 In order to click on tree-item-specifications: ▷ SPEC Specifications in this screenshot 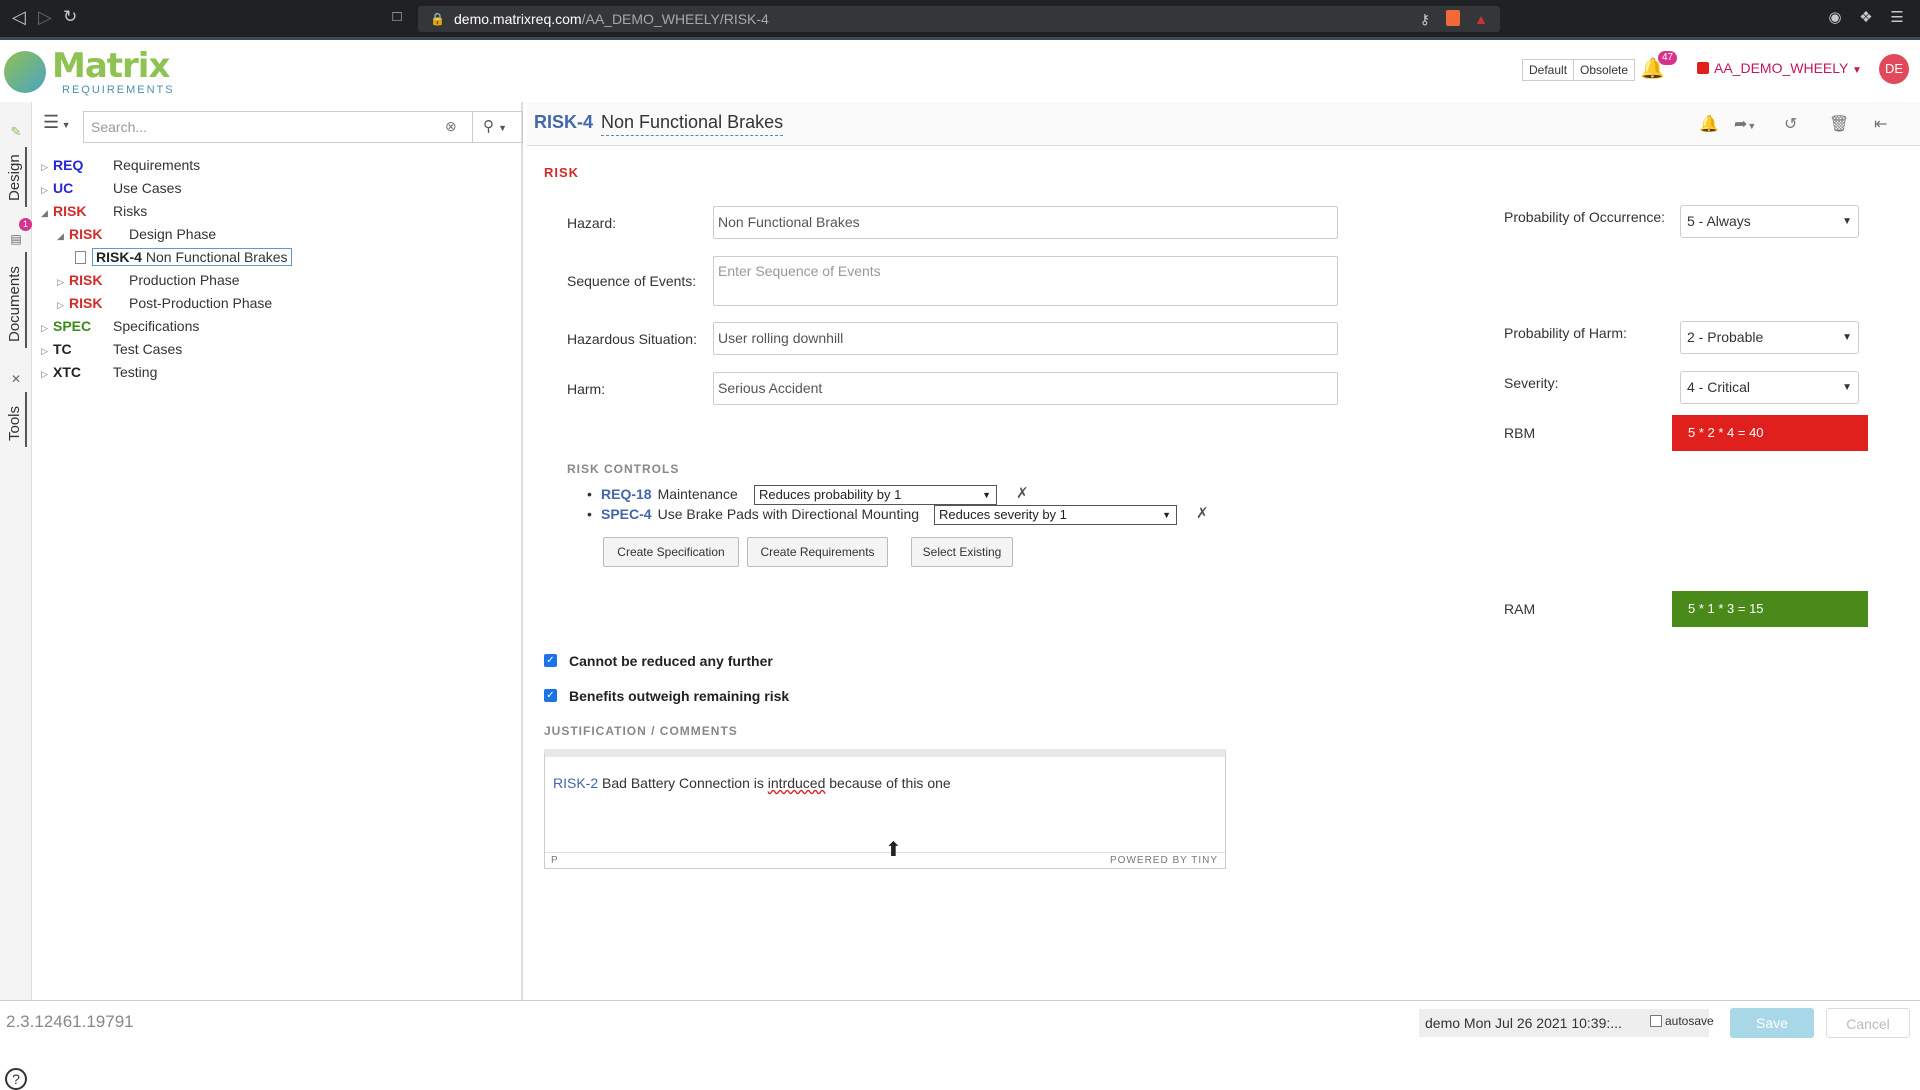, I will do `click(120, 326)`.